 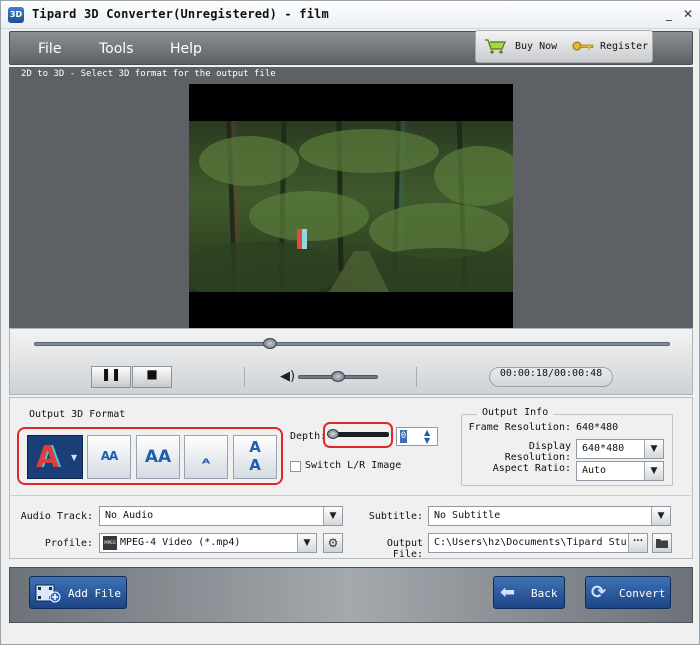 What do you see at coordinates (111, 374) in the screenshot?
I see `pause-icon: ❚❚` at bounding box center [111, 374].